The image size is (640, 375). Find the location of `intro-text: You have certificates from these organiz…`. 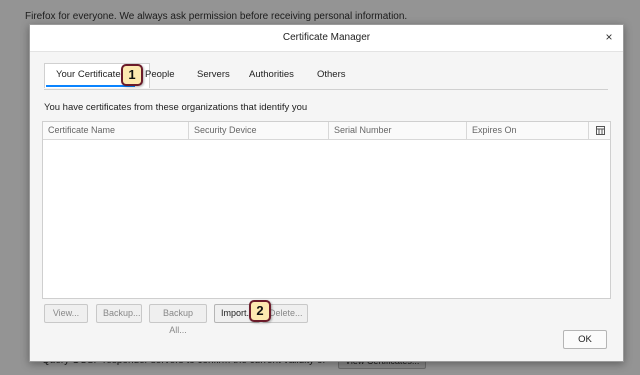

intro-text: You have certificates from these organiz… is located at coordinates (176, 107).